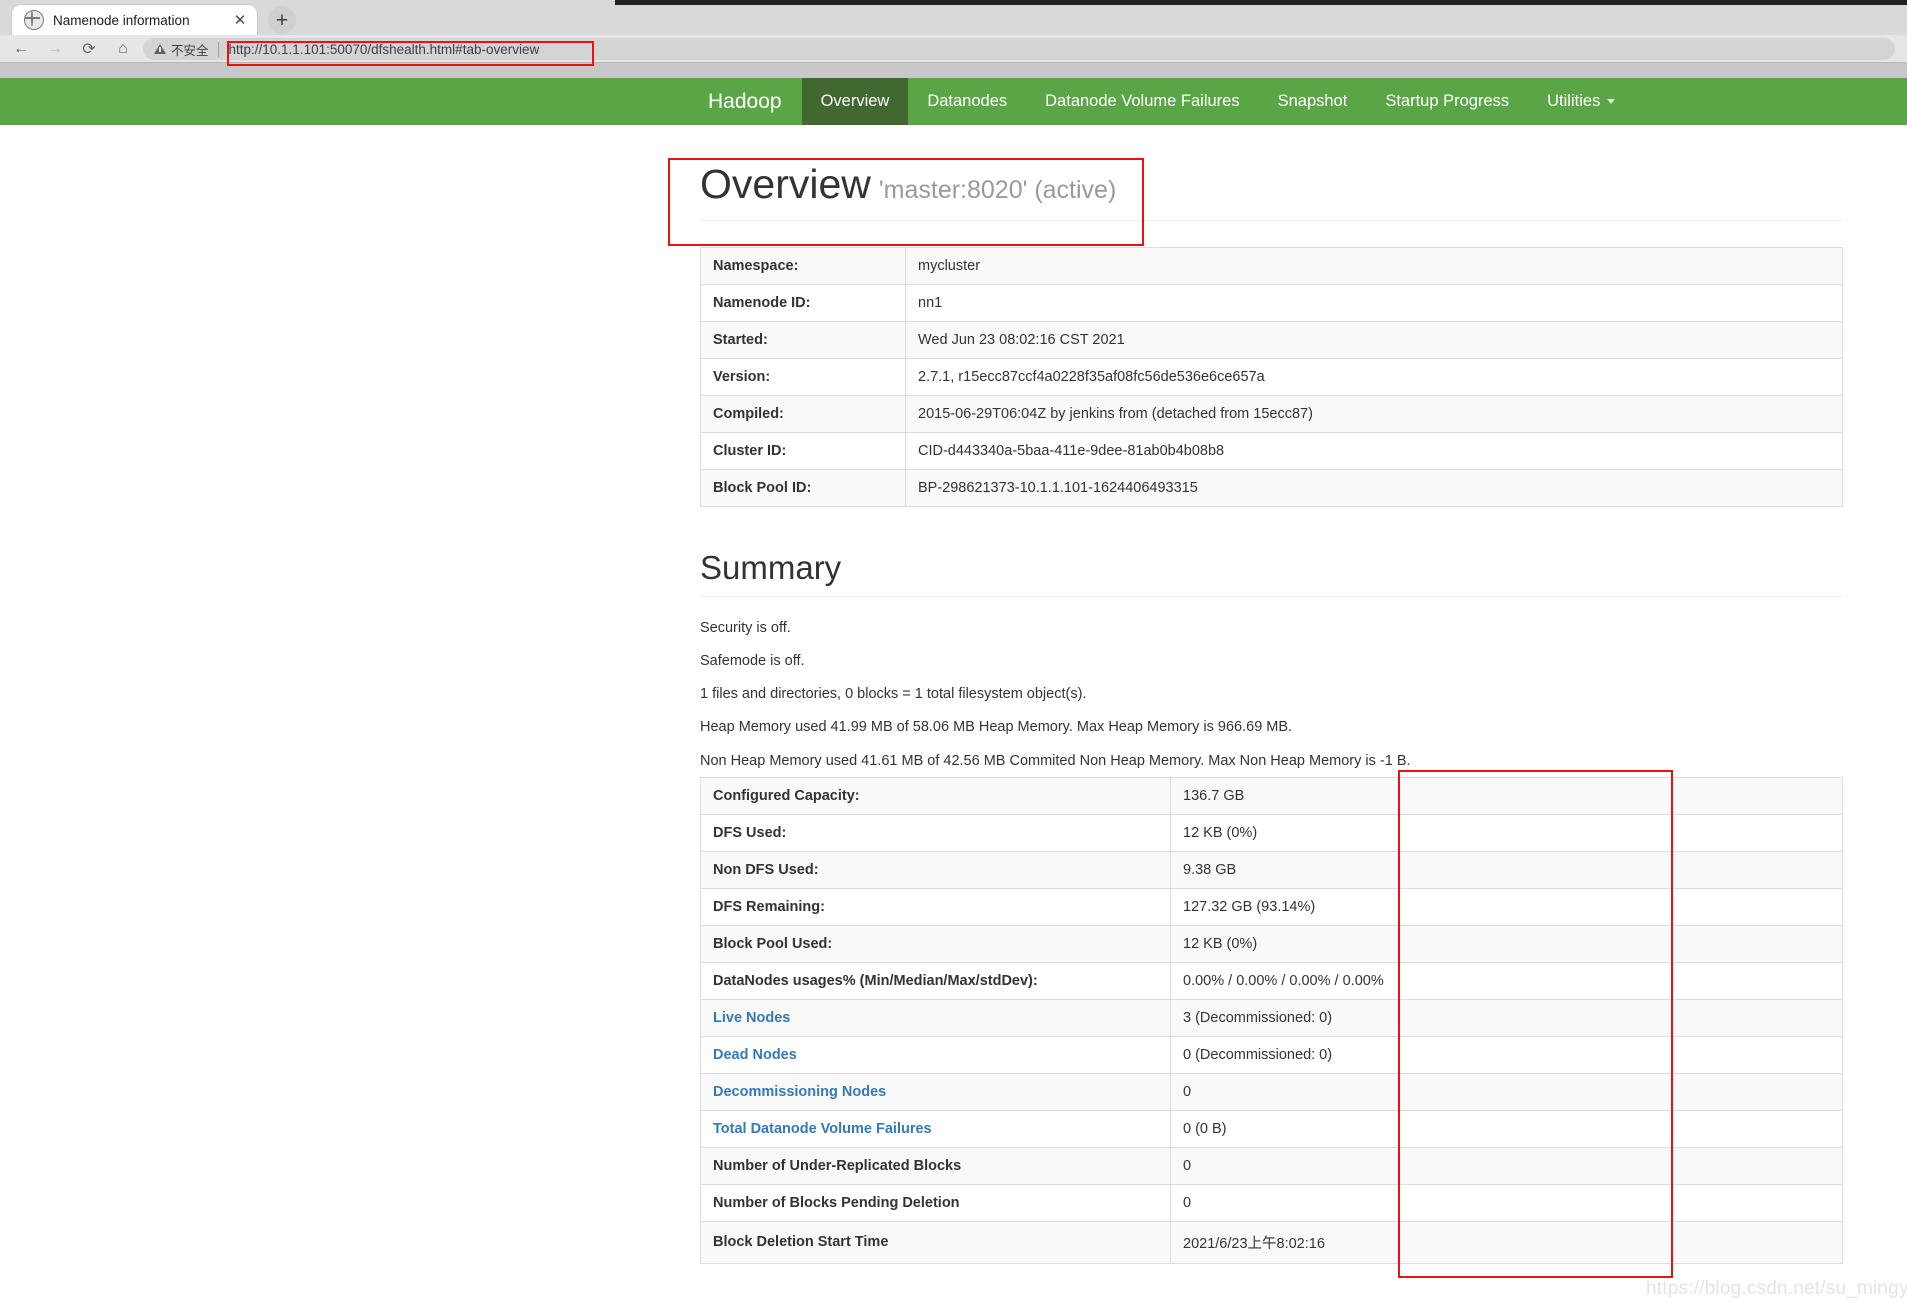  I want to click on new-tab-button: +, so click(282, 20).